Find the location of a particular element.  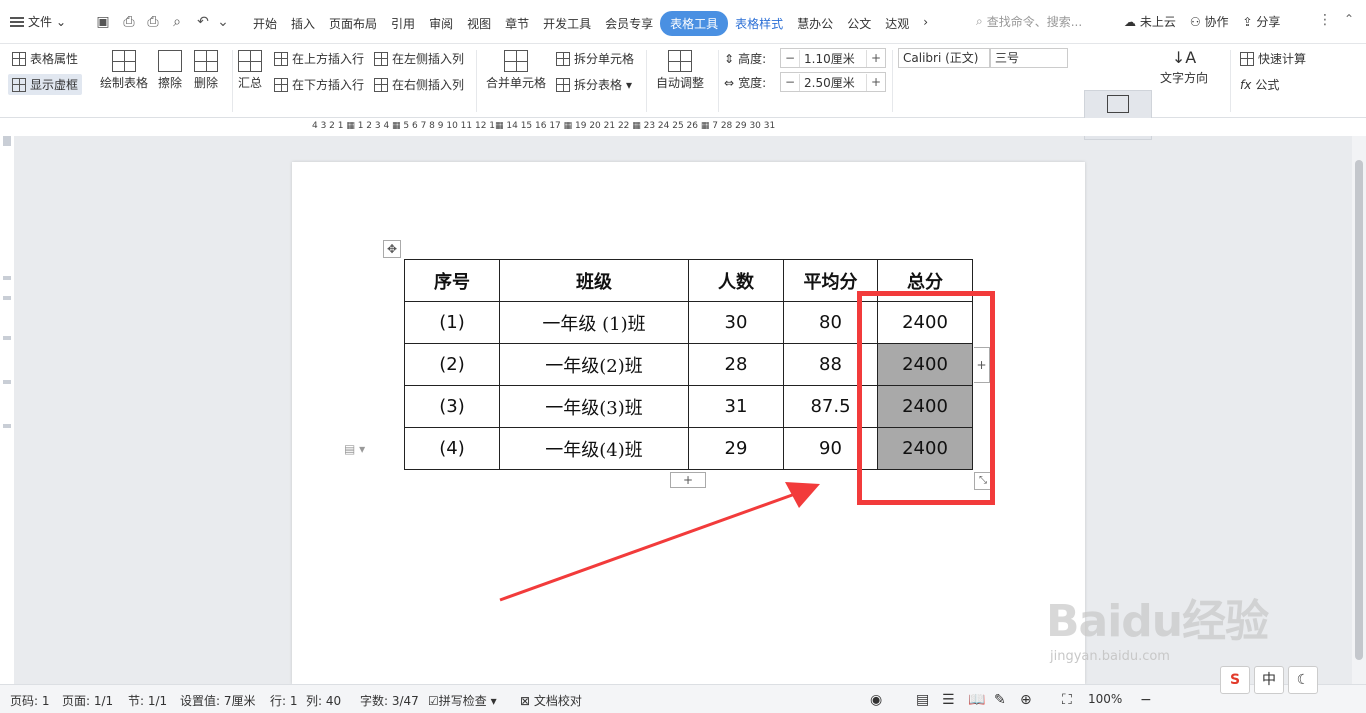

table-cell: (2) is located at coordinates (452, 364).